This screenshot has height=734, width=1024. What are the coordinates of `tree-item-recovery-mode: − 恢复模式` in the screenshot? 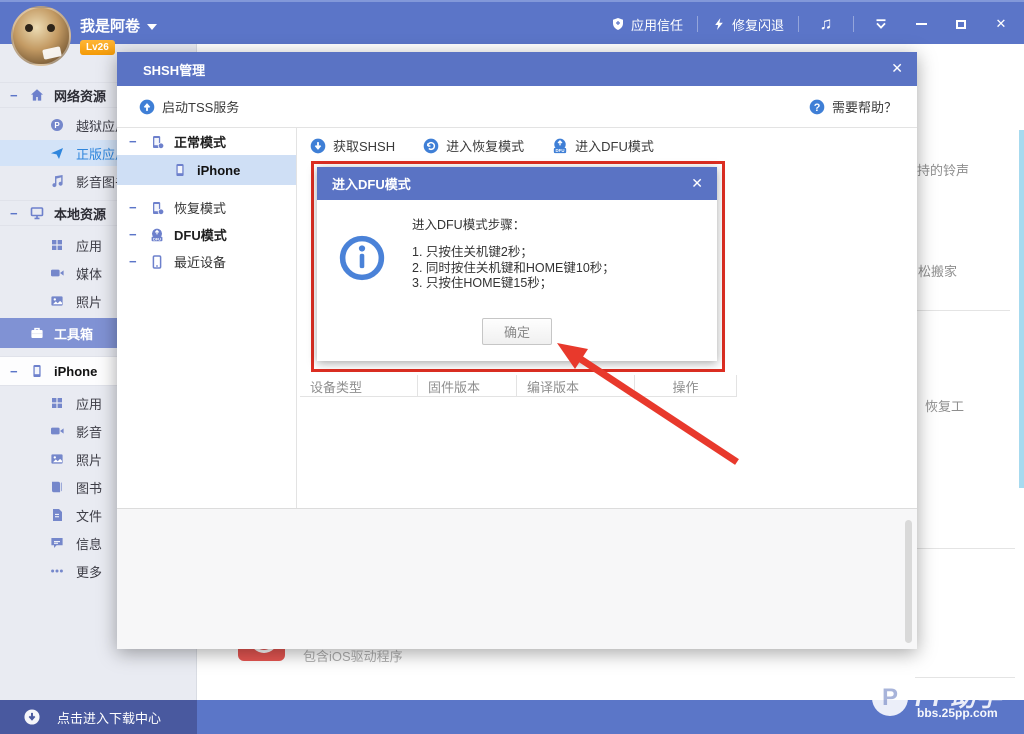 It's located at (206, 207).